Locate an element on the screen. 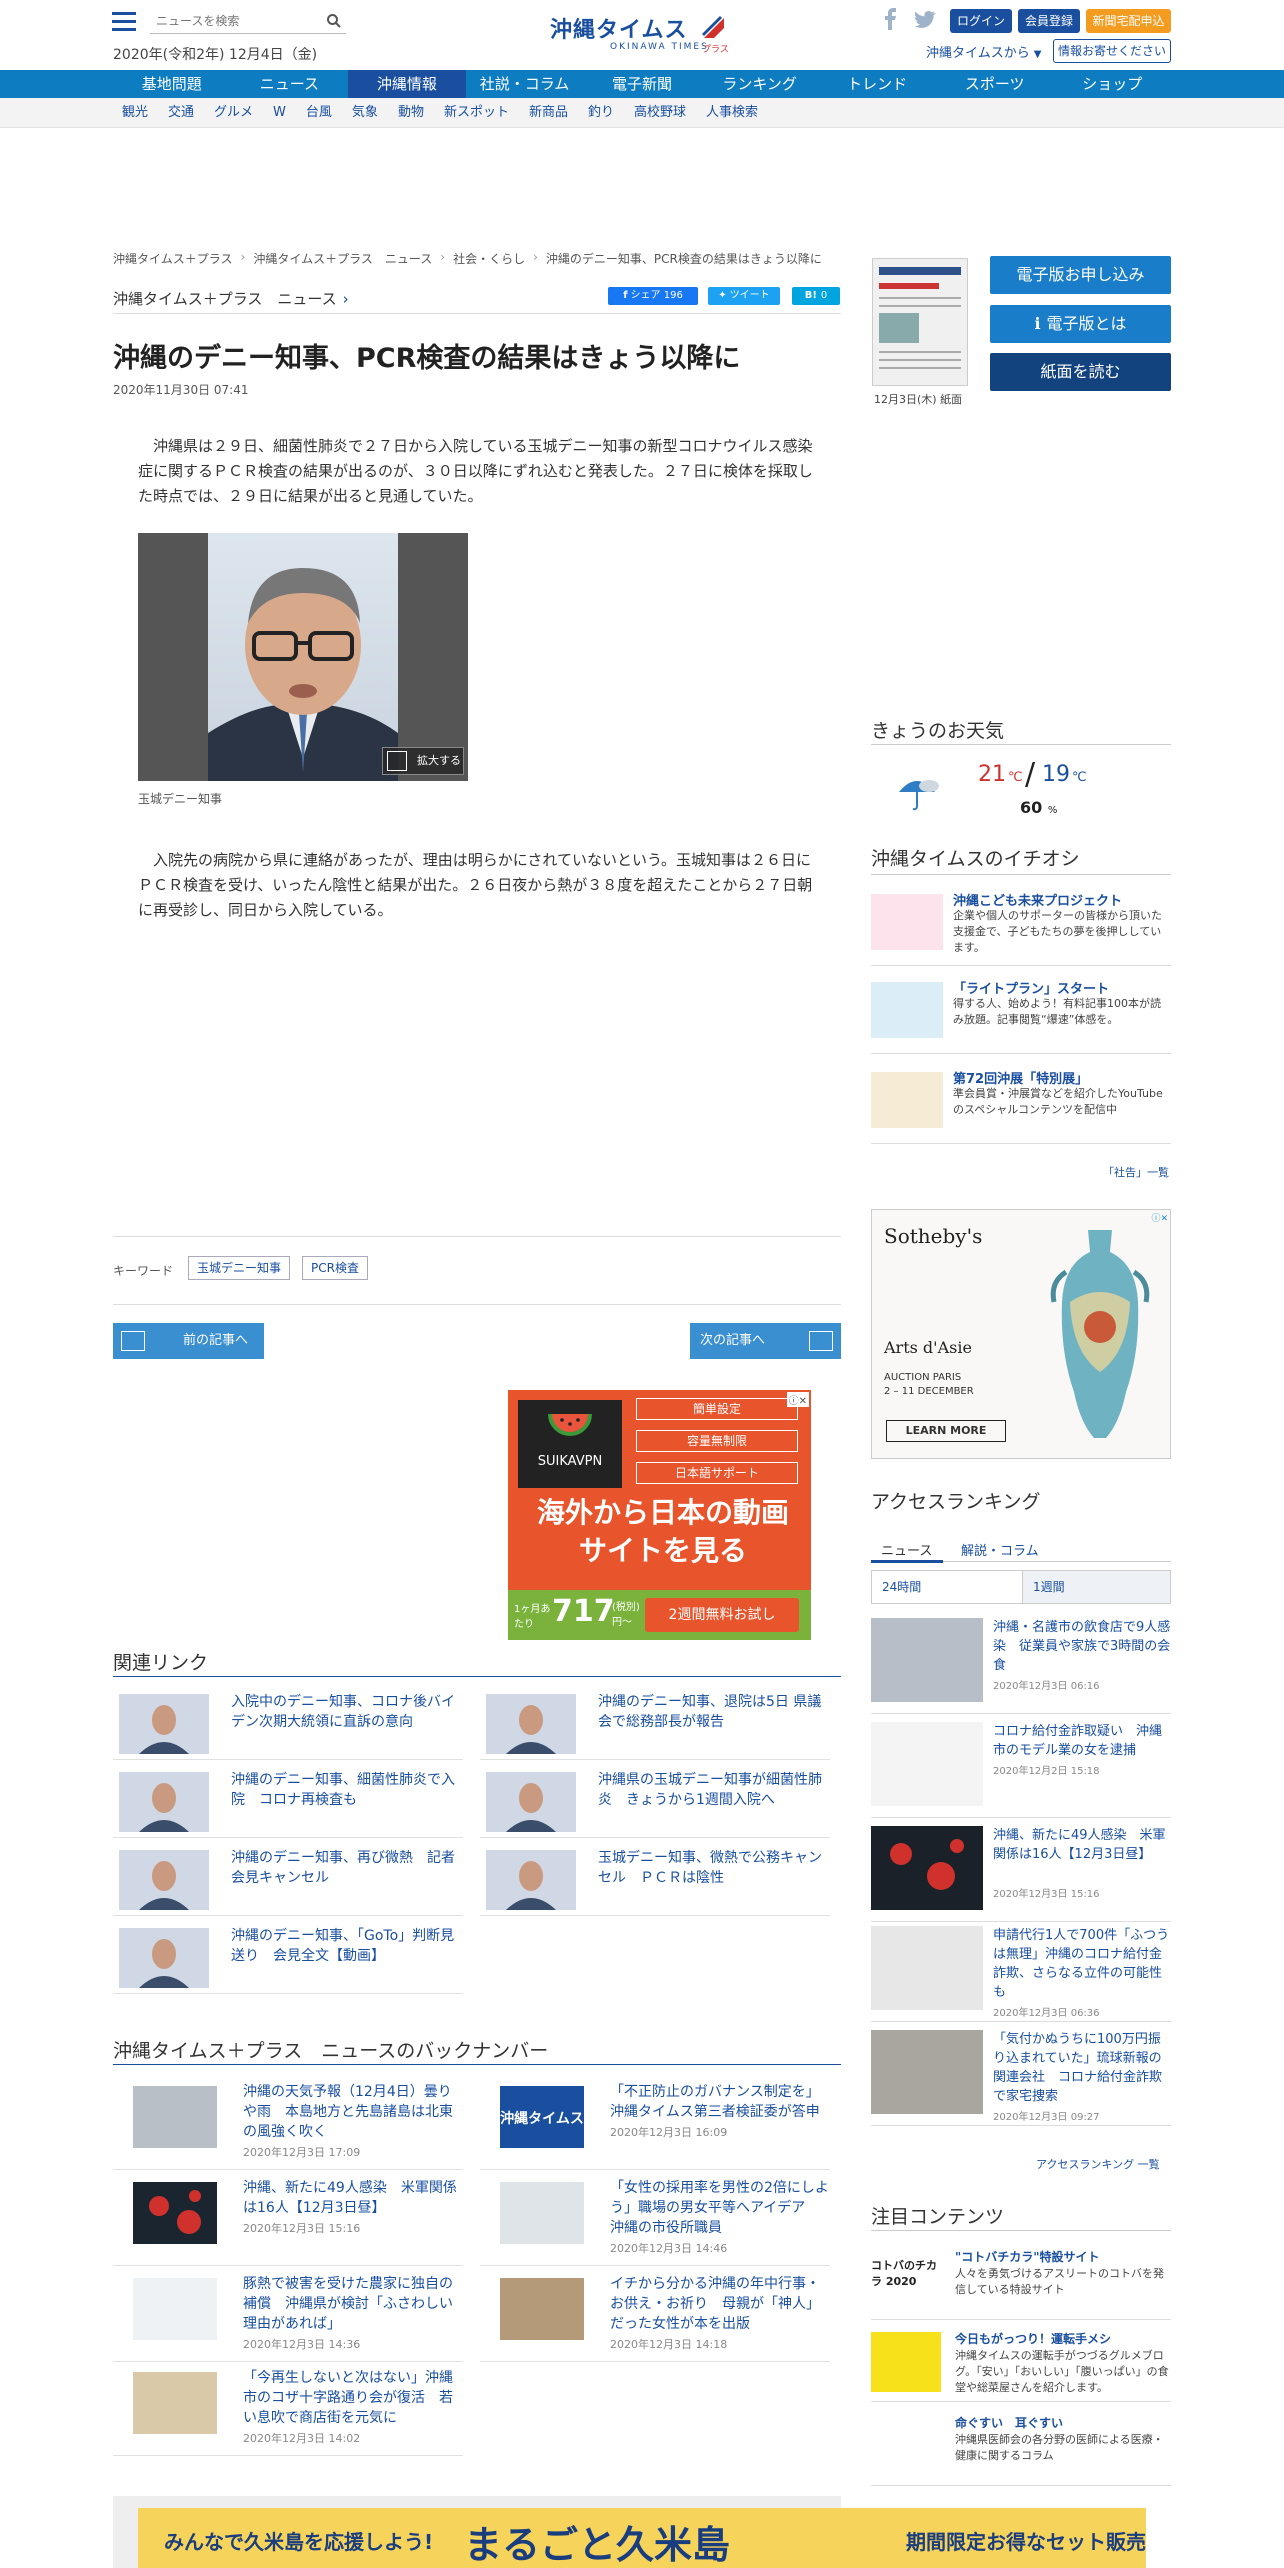 The width and height of the screenshot is (1284, 2568). subnav-item: W is located at coordinates (279, 113).